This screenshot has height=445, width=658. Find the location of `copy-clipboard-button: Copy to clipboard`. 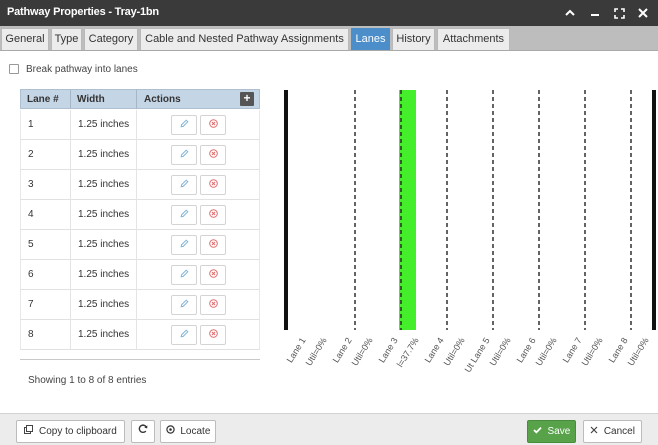

copy-clipboard-button: Copy to clipboard is located at coordinates (70, 431).